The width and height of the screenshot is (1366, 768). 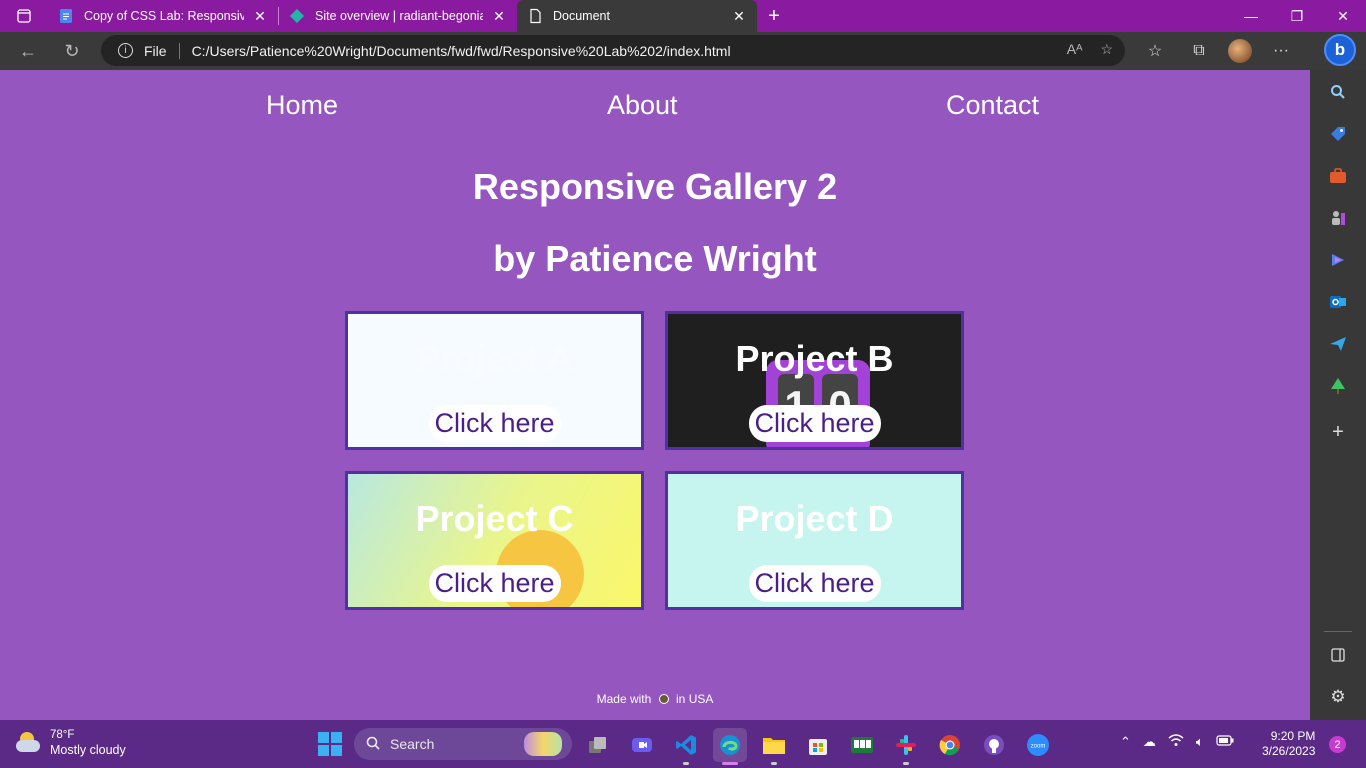 I want to click on tab-site-overview: Site overview | radiant-begonia-c ✕, so click(x=398, y=16).